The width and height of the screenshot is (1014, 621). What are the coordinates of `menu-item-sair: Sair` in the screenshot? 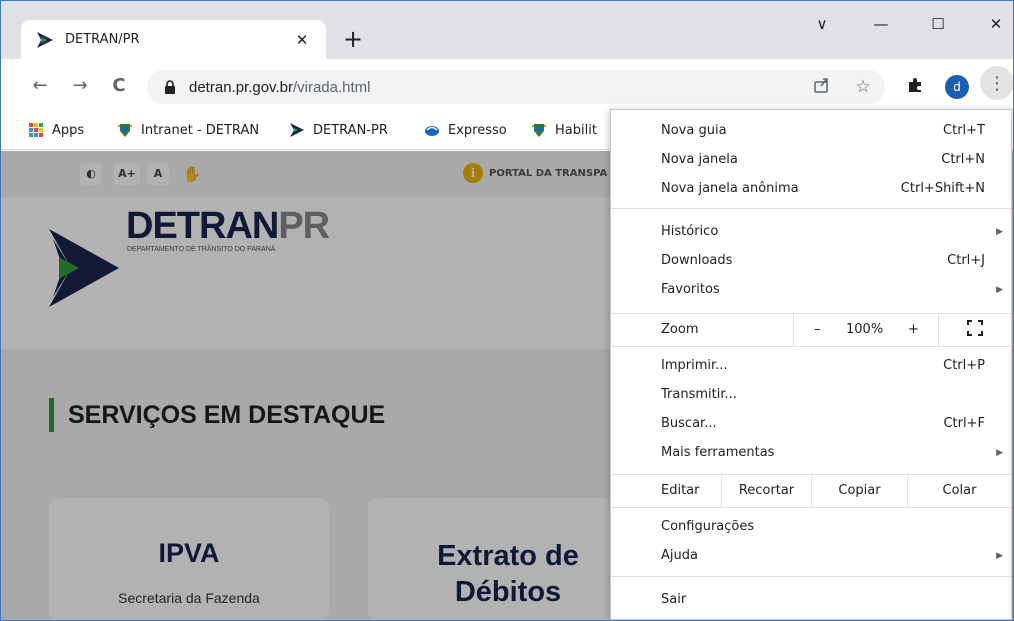 It's located at (811, 599).